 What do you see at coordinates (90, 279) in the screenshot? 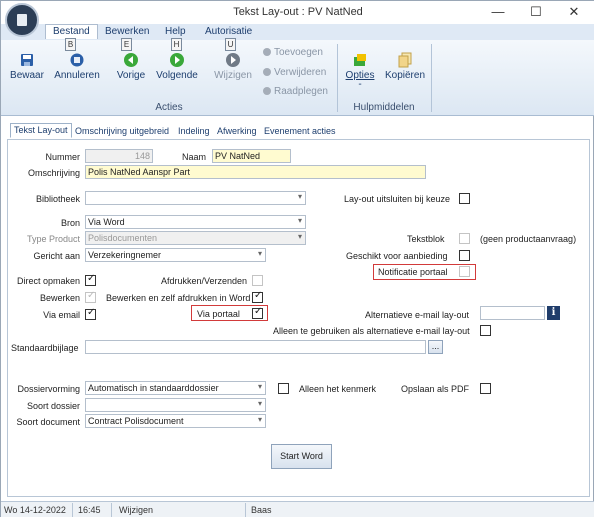
I see `direct-opmaken-checkbox` at bounding box center [90, 279].